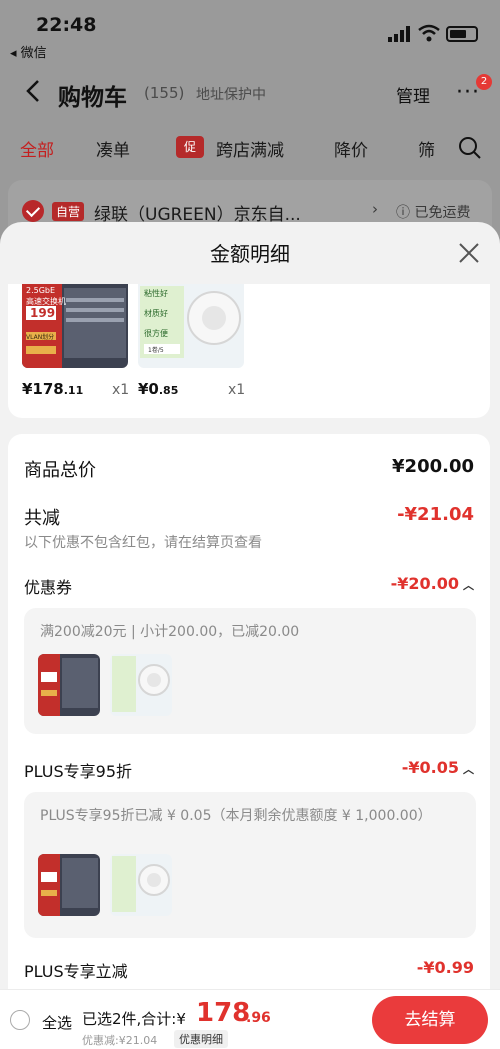  I want to click on reduce-label: 共减, so click(42, 518).